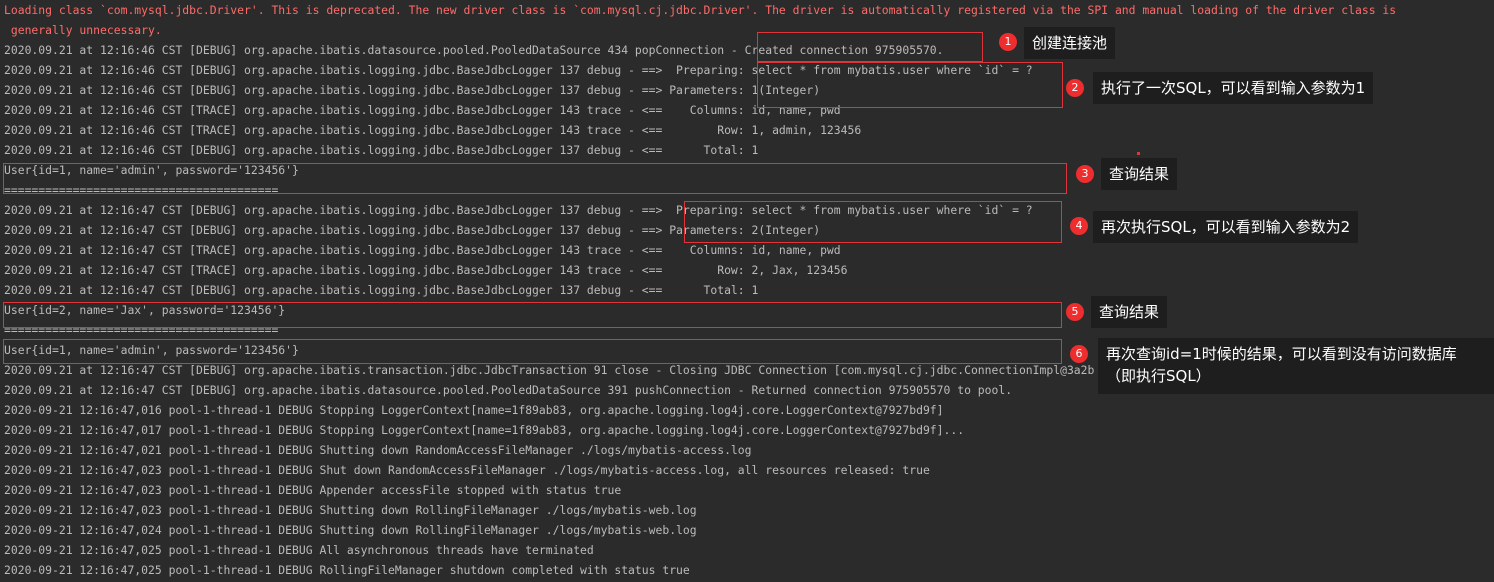  Describe the element at coordinates (1139, 174) in the screenshot. I see `annotation-note-3: 查询结果` at that location.